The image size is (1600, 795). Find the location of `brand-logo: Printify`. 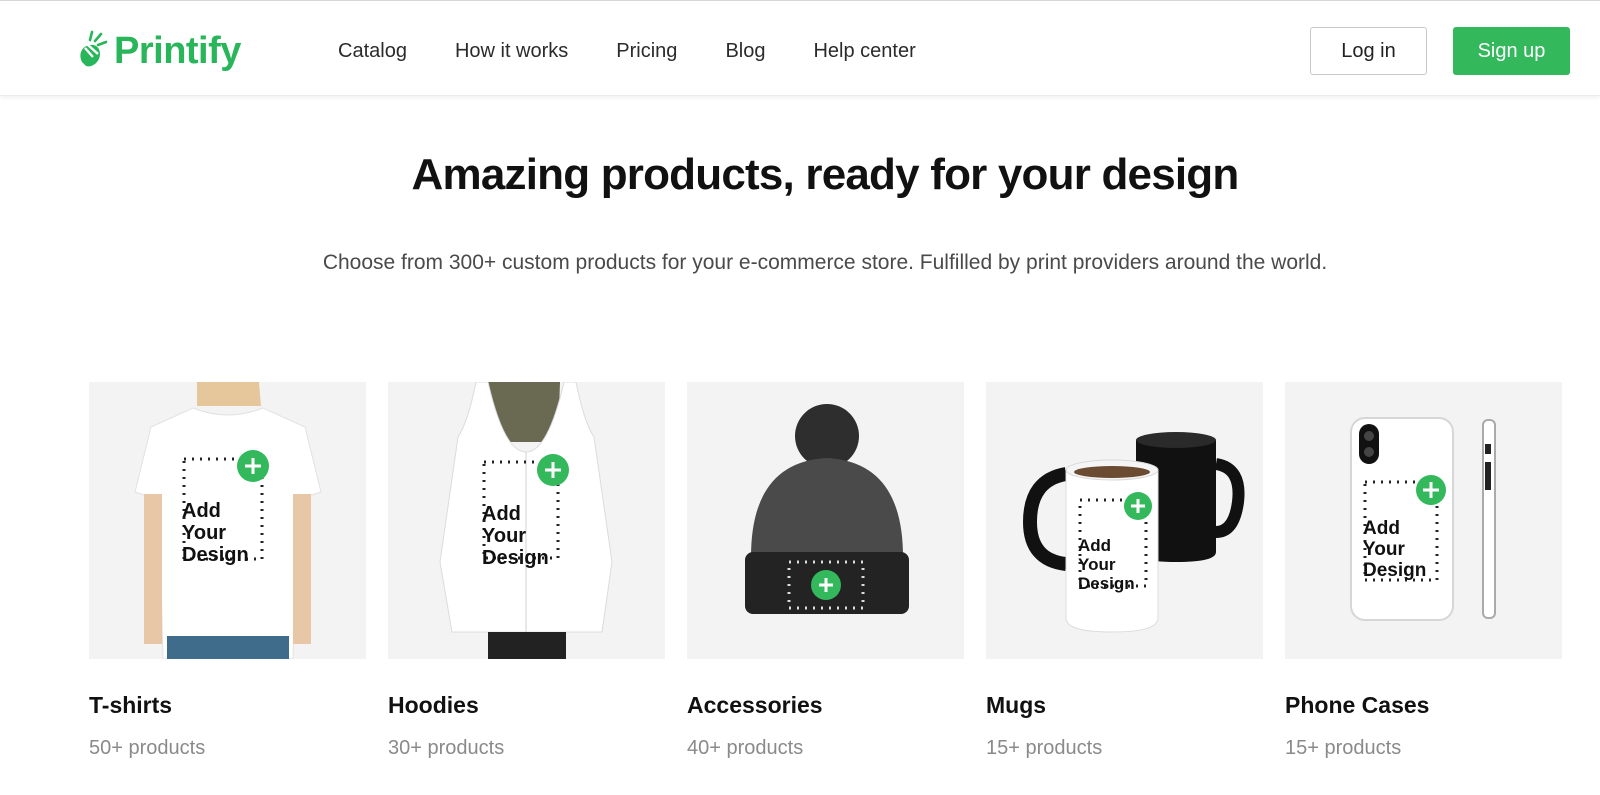

brand-logo: Printify is located at coordinates (158, 51).